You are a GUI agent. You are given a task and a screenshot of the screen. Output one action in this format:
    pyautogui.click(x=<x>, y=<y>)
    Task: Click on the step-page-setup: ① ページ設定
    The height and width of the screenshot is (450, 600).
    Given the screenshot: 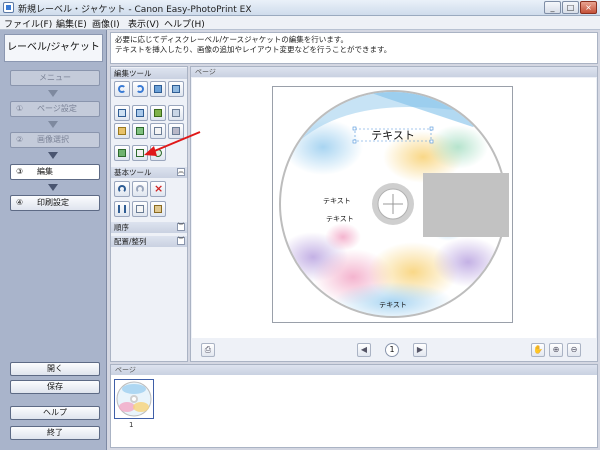 What is the action you would take?
    pyautogui.click(x=55, y=109)
    